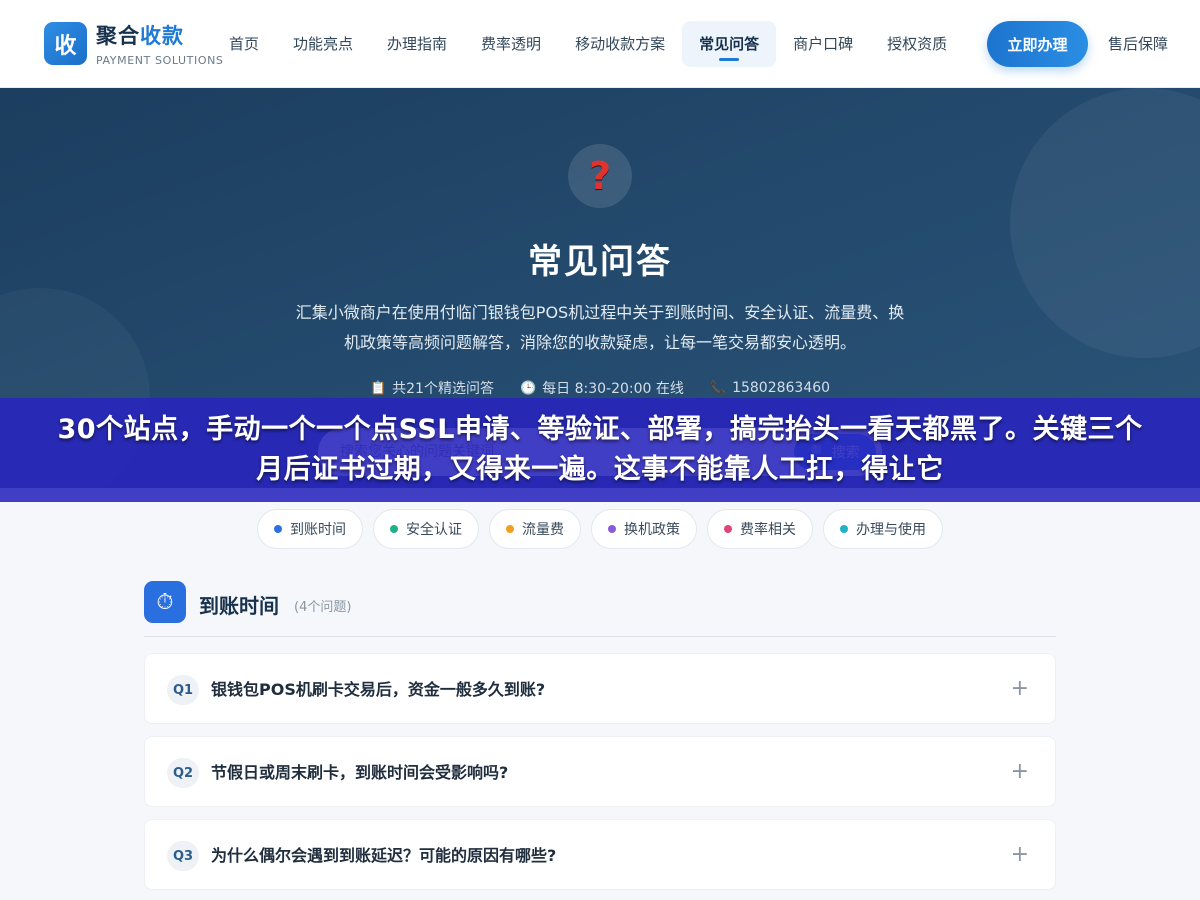 Image resolution: width=1200 pixels, height=900 pixels. Describe the element at coordinates (528, 388) in the screenshot. I see `clock-icon: 🕒` at that location.